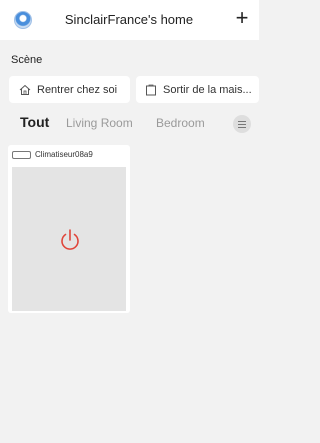 The height and width of the screenshot is (443, 320). What do you see at coordinates (21, 155) in the screenshot?
I see `air-conditioner-icon` at bounding box center [21, 155].